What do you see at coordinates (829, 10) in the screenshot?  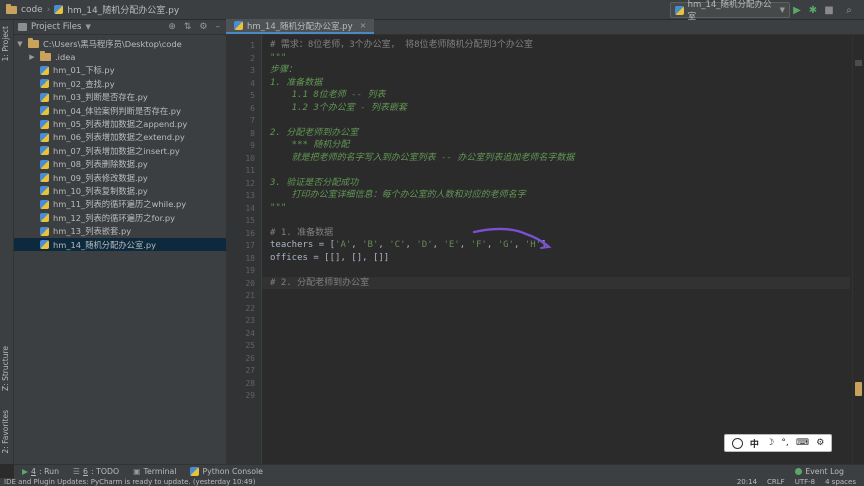 I see `stop-icon: ■` at bounding box center [829, 10].